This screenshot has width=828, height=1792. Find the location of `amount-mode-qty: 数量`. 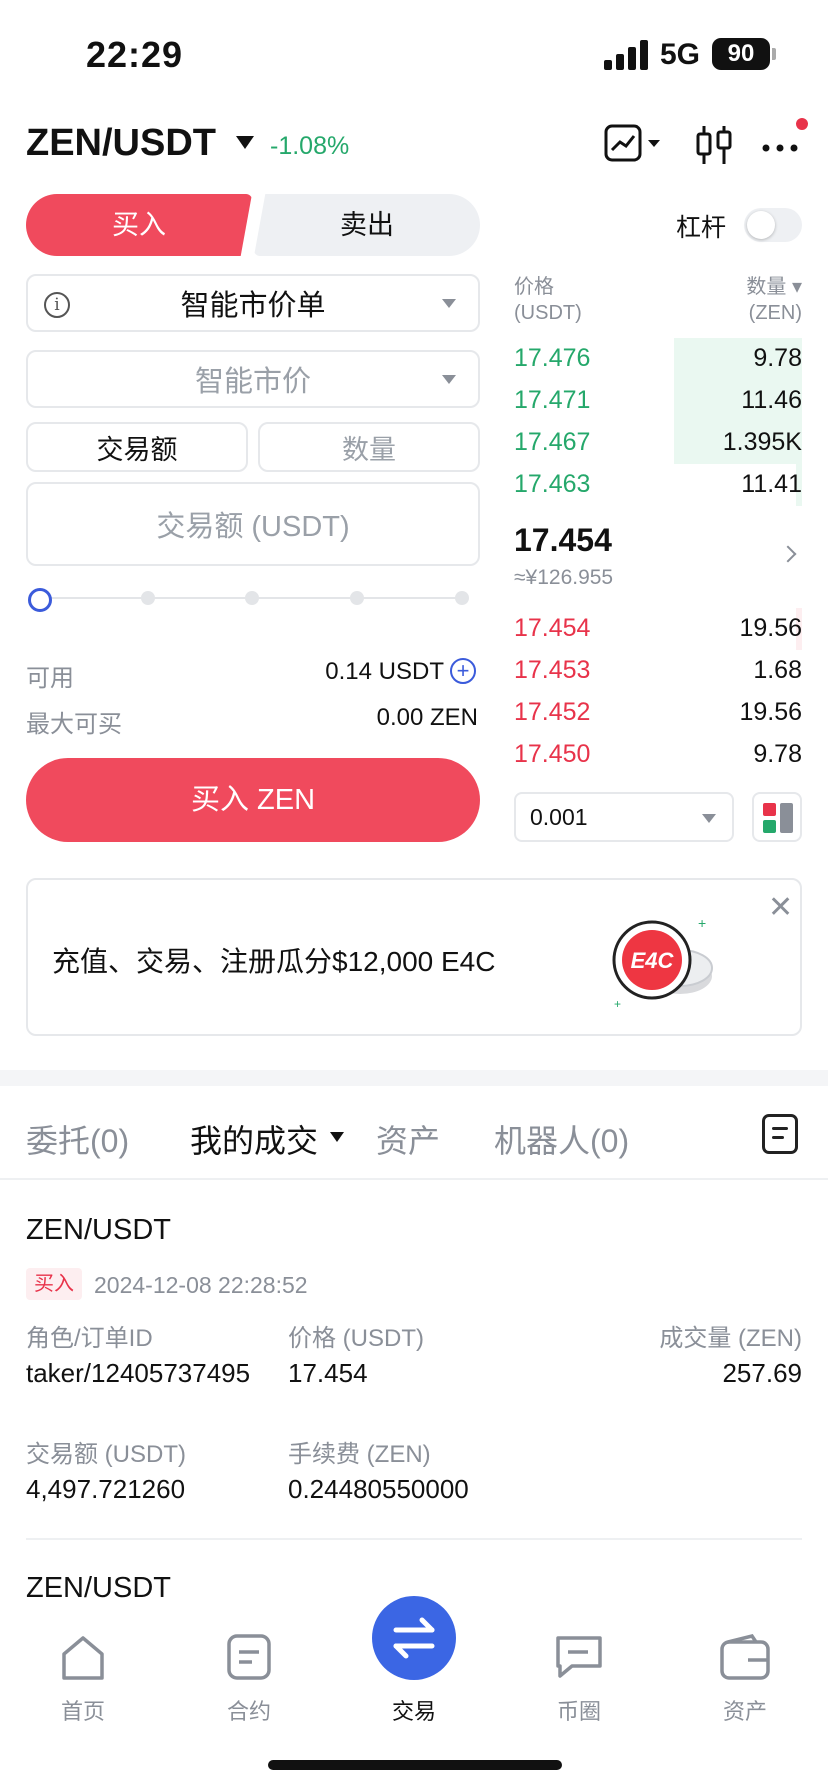

amount-mode-qty: 数量 is located at coordinates (369, 447).